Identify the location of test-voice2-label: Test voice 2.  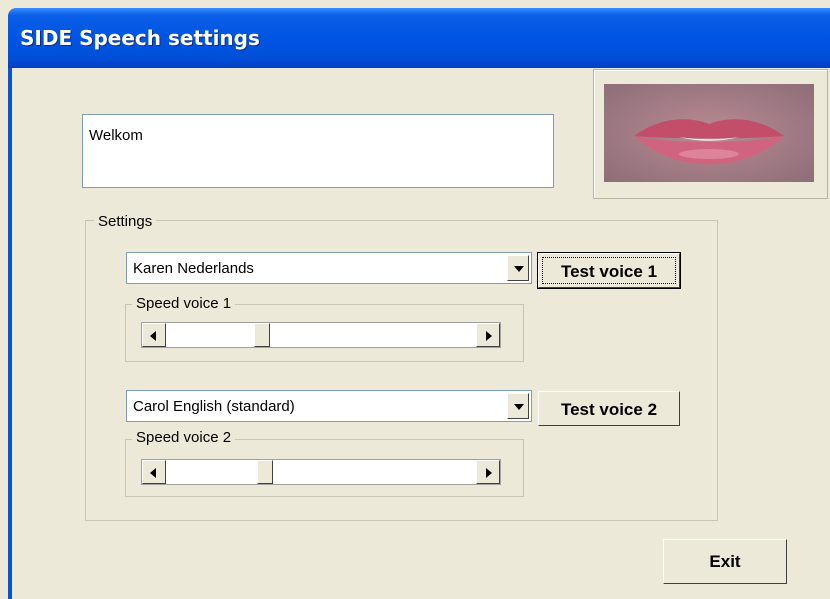
(609, 409).